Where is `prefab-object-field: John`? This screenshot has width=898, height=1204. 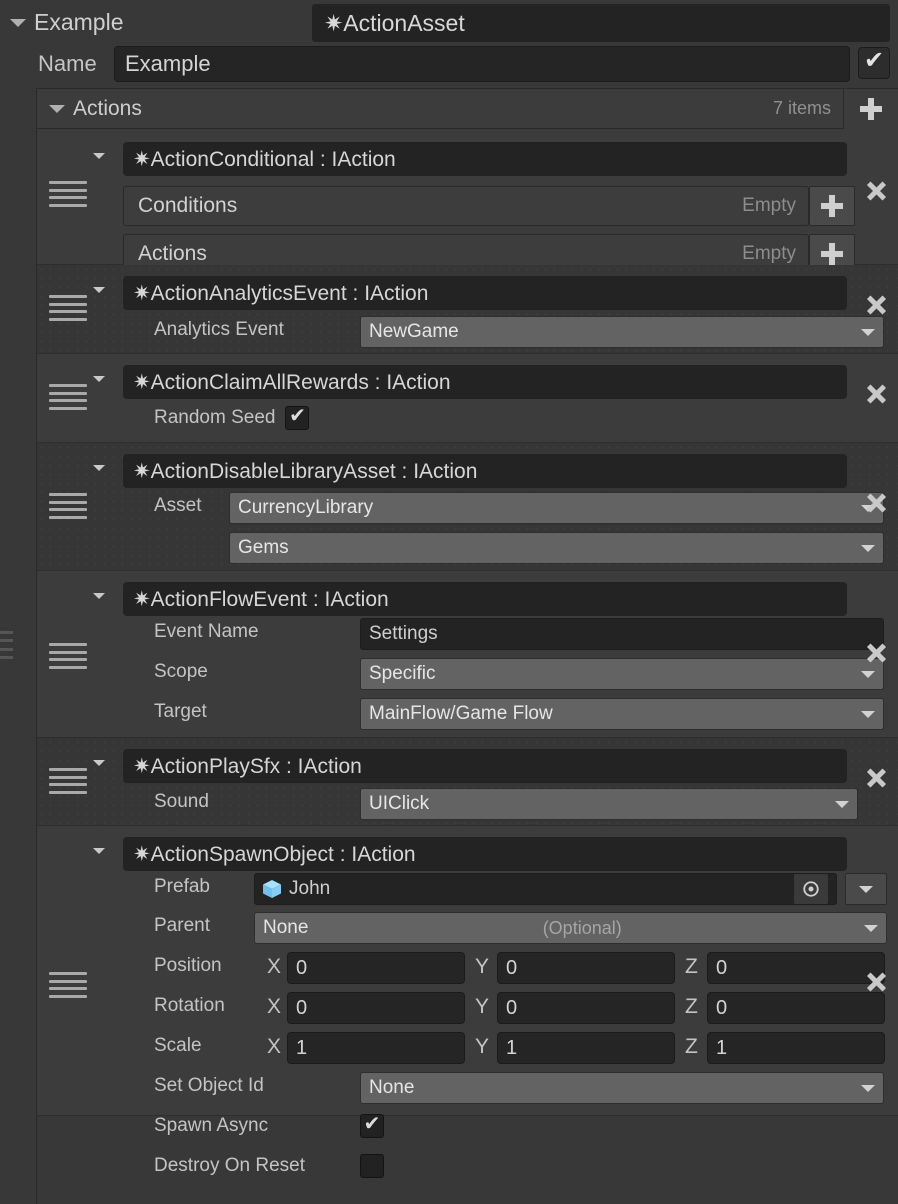 prefab-object-field: John is located at coordinates (545, 889).